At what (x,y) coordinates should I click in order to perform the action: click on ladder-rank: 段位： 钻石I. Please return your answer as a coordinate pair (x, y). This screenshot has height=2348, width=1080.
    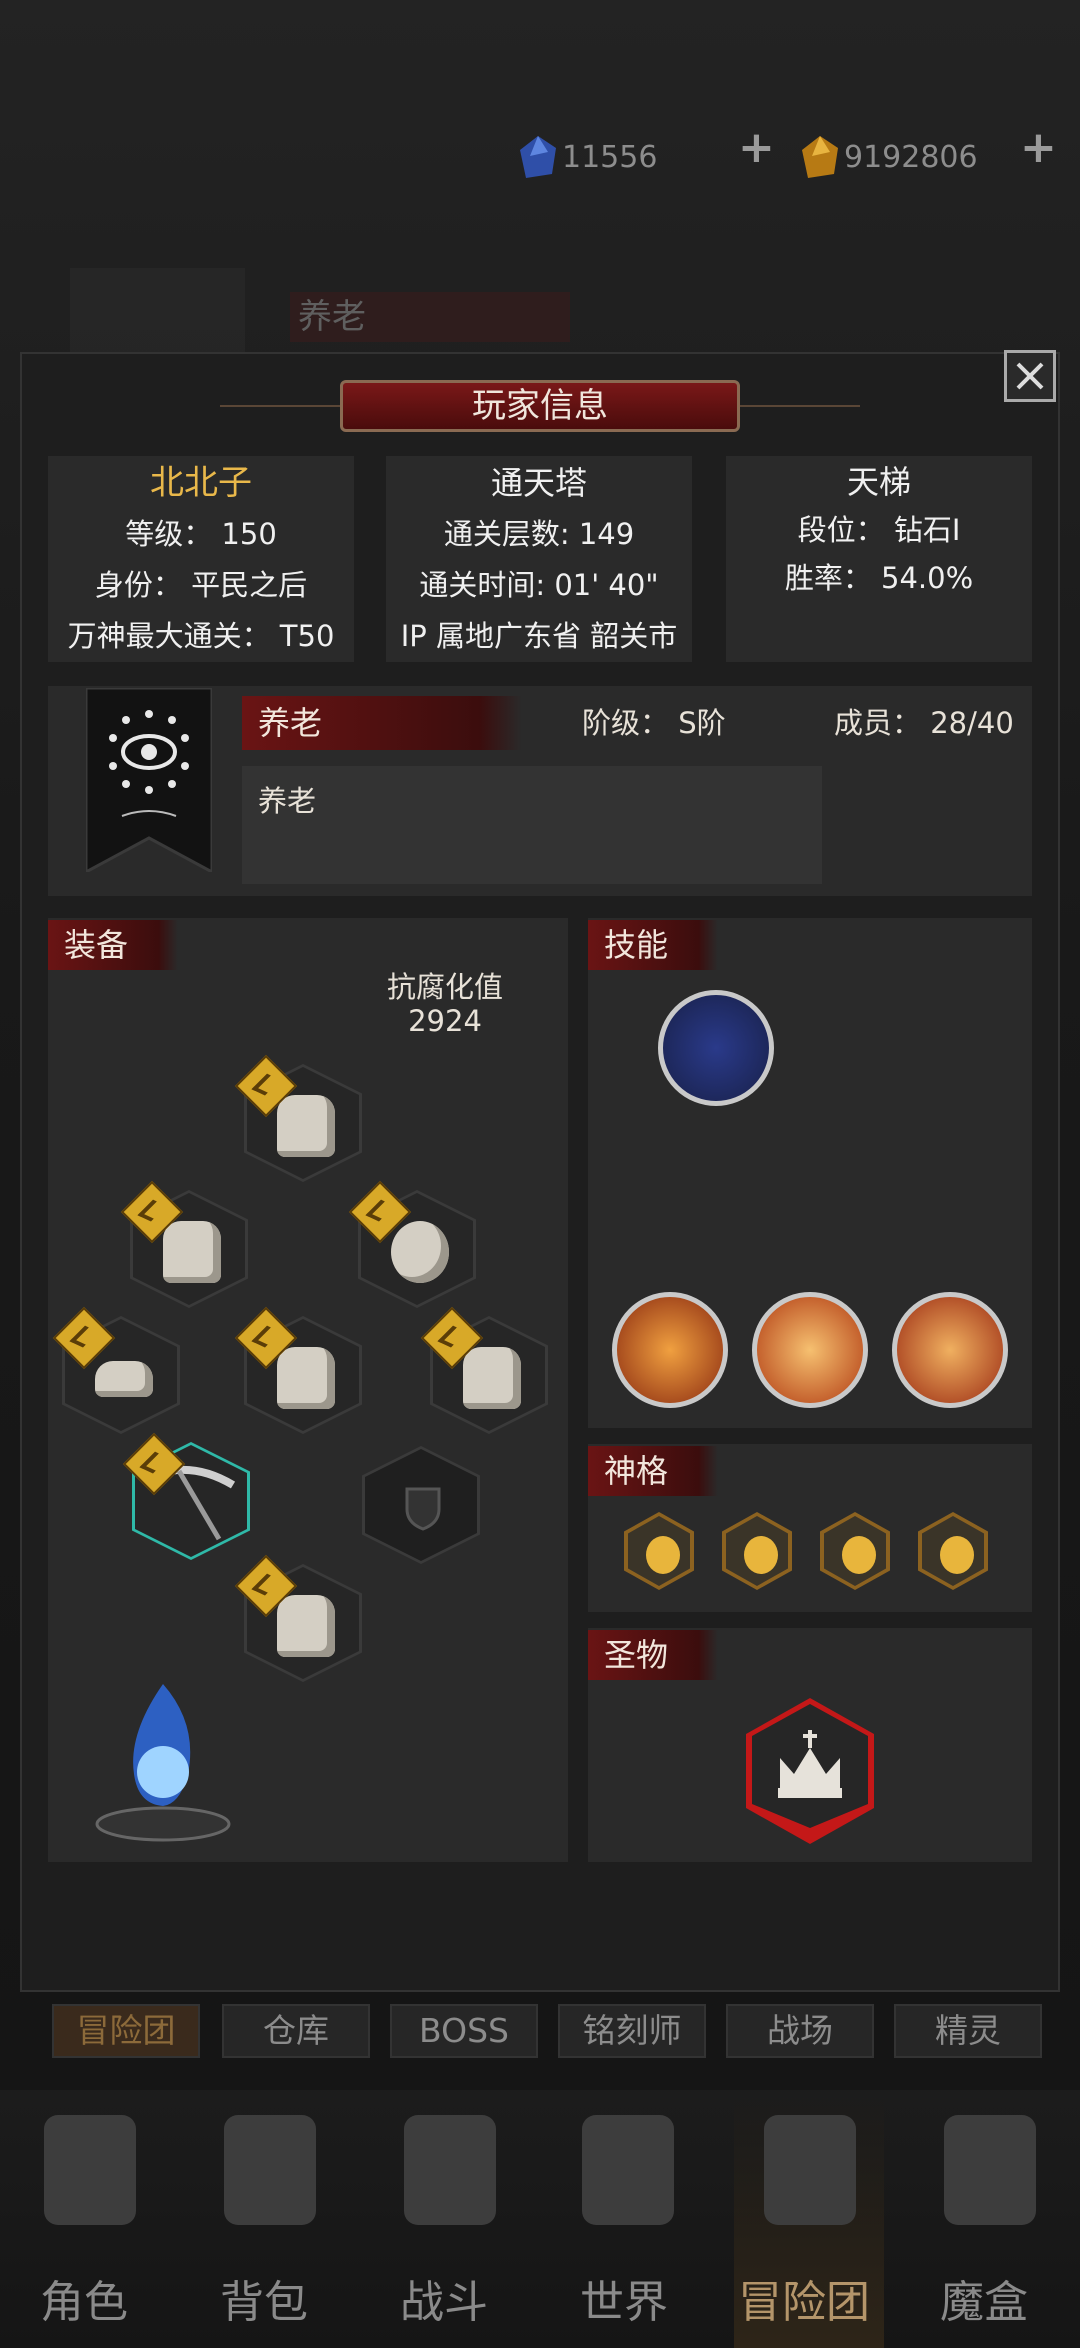
    Looking at the image, I should click on (879, 530).